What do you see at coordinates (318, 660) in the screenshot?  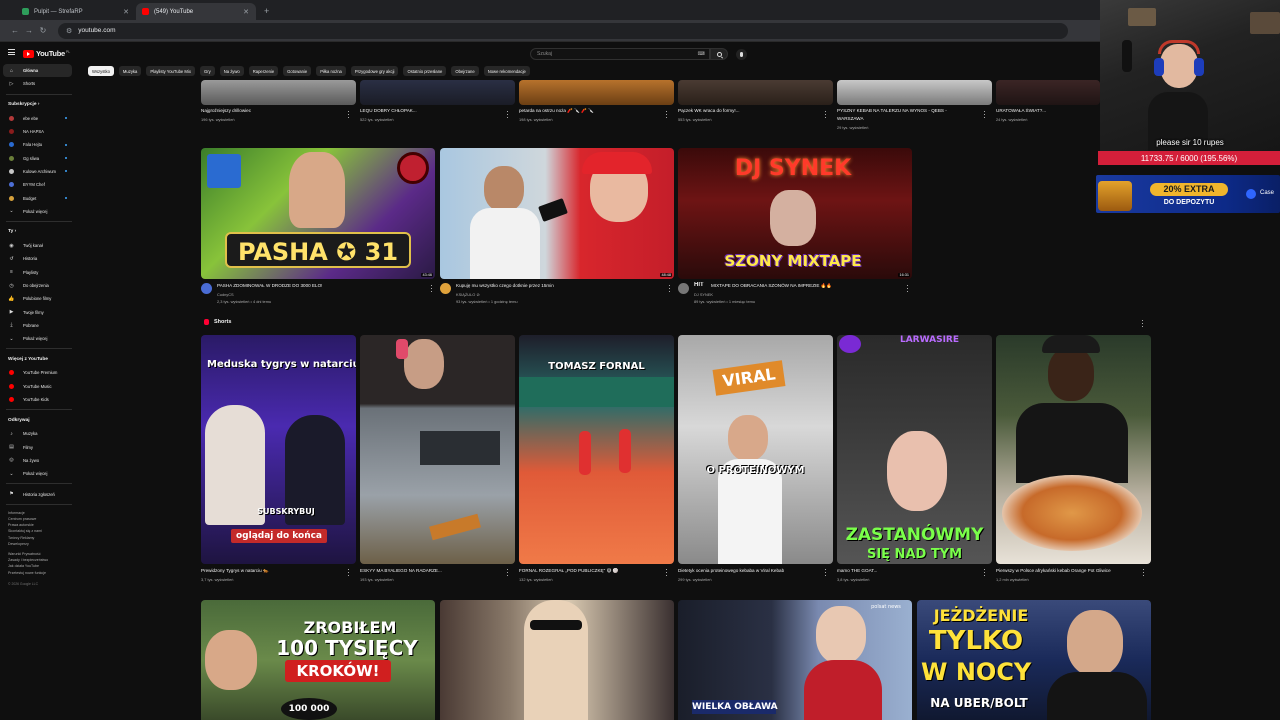 I see `video-thumbnail-100k-steps: ZROBIŁEM 100 TYSIĘCY KROKÓW! 100 000` at bounding box center [318, 660].